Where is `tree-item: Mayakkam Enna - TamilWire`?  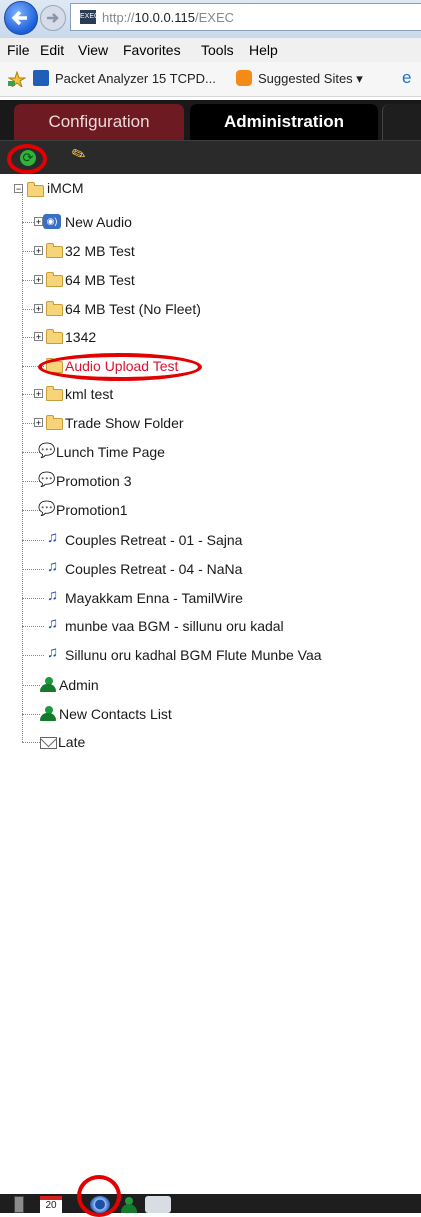 tree-item: Mayakkam Enna - TamilWire is located at coordinates (154, 598).